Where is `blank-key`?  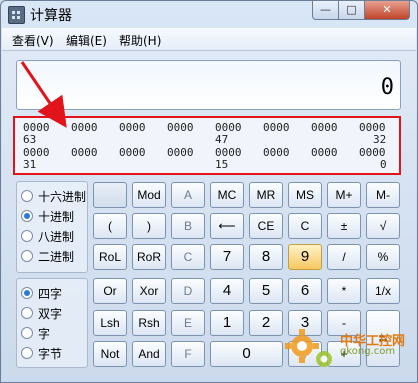 blank-key is located at coordinates (110, 195).